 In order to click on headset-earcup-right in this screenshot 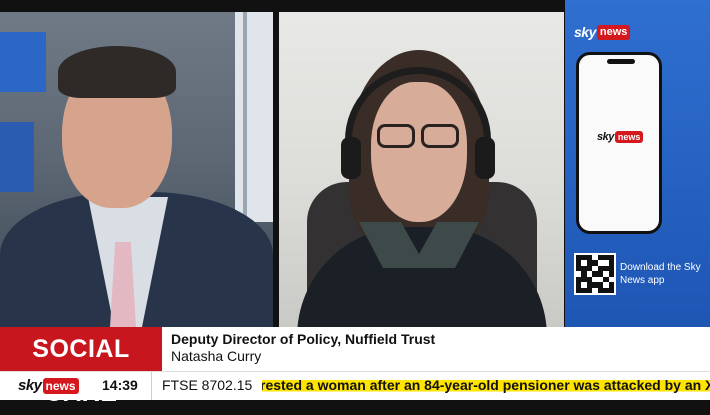, I will do `click(485, 158)`.